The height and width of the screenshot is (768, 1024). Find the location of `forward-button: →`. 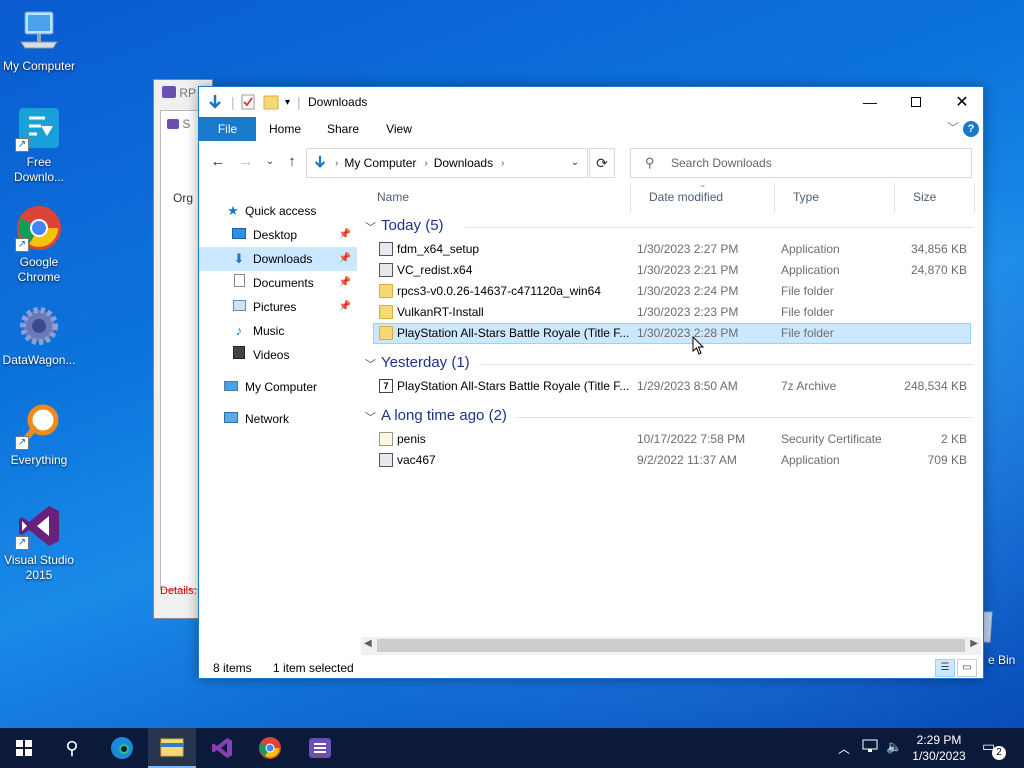

forward-button: → is located at coordinates (246, 162).